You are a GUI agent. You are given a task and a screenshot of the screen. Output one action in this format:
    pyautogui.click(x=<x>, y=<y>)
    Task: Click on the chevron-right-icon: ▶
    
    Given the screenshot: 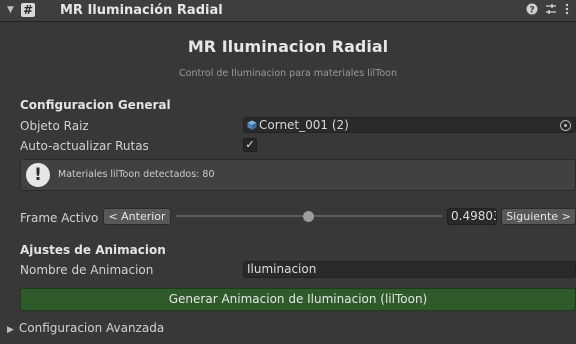 What is the action you would take?
    pyautogui.click(x=10, y=330)
    